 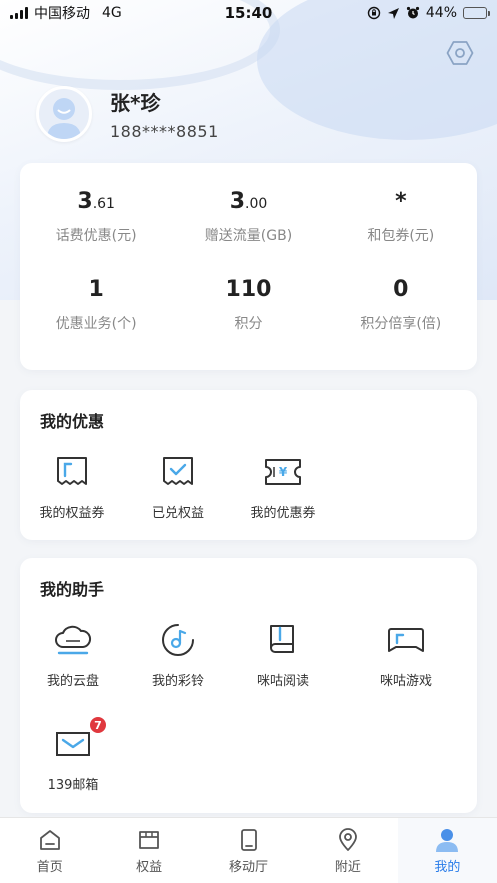 What do you see at coordinates (72, 681) in the screenshot?
I see `item-label: 我的云盘` at bounding box center [72, 681].